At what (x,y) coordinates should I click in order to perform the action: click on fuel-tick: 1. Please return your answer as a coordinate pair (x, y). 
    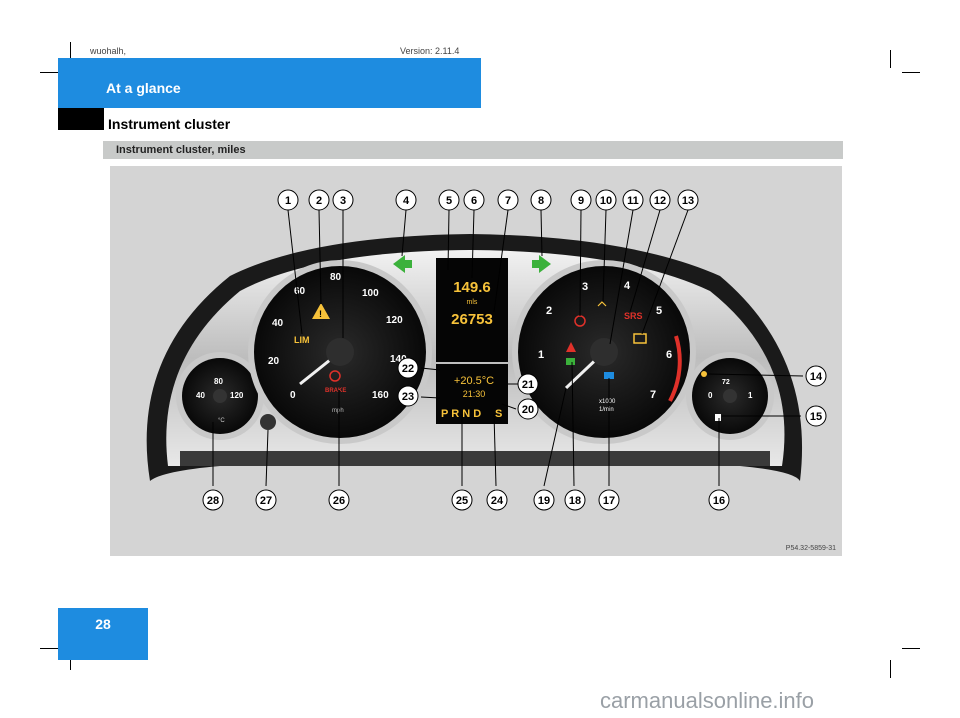
    Looking at the image, I should click on (750, 395).